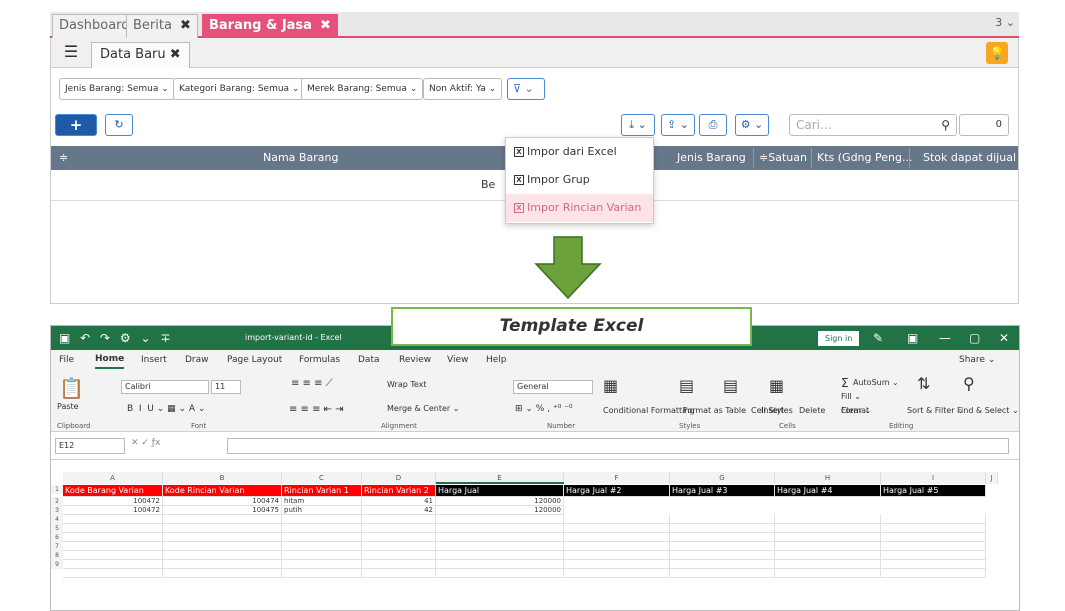 This screenshot has height=611, width=1065. What do you see at coordinates (579, 152) in the screenshot?
I see `menu-item-impor-excel: X Impor dari Excel` at bounding box center [579, 152].